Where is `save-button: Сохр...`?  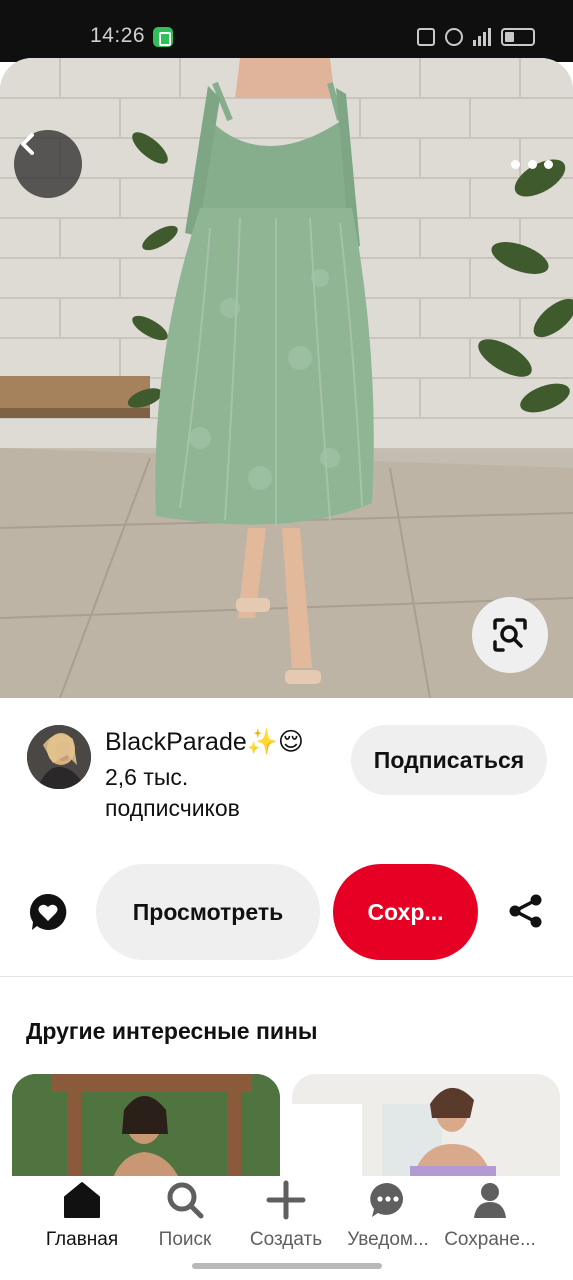
save-button: Сохр... is located at coordinates (405, 912).